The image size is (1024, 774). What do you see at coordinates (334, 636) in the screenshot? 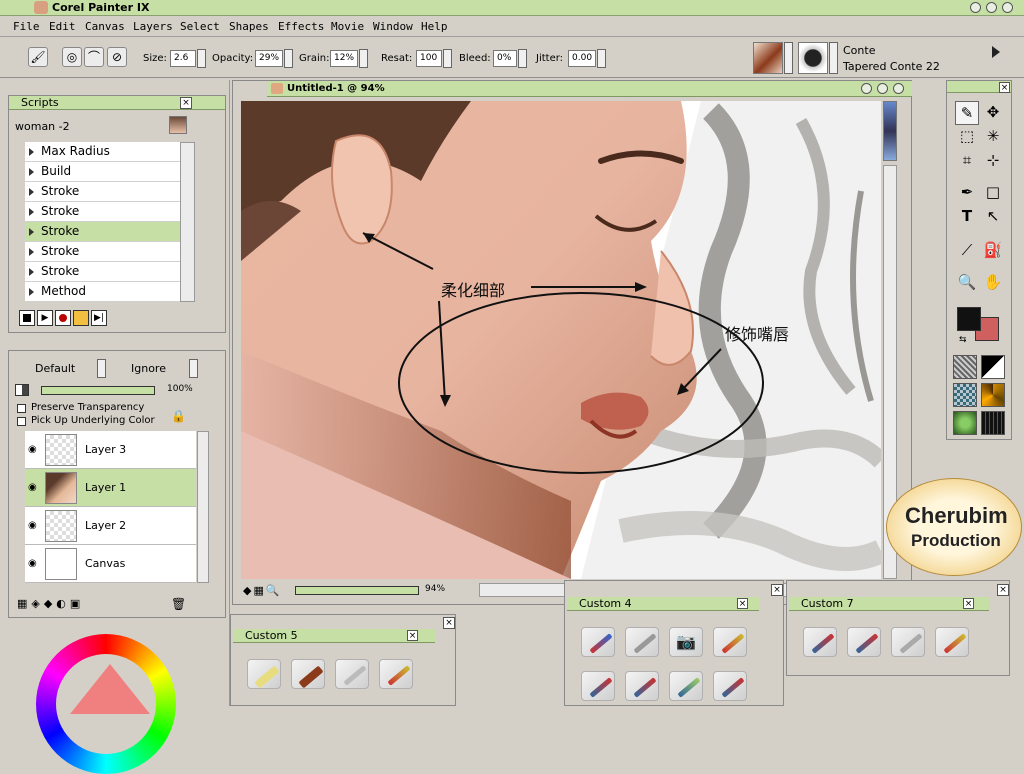
I see `custom-5-header: Custom 5` at bounding box center [334, 636].